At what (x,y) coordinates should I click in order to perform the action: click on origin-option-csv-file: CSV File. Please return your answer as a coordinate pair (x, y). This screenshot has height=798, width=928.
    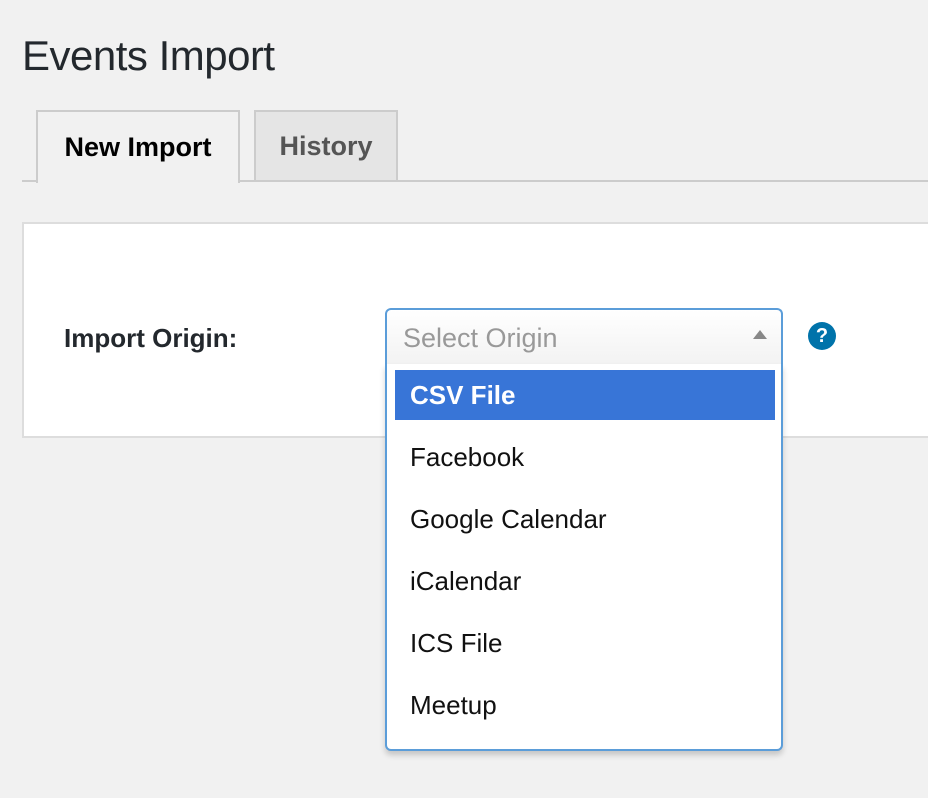
    Looking at the image, I should click on (585, 395).